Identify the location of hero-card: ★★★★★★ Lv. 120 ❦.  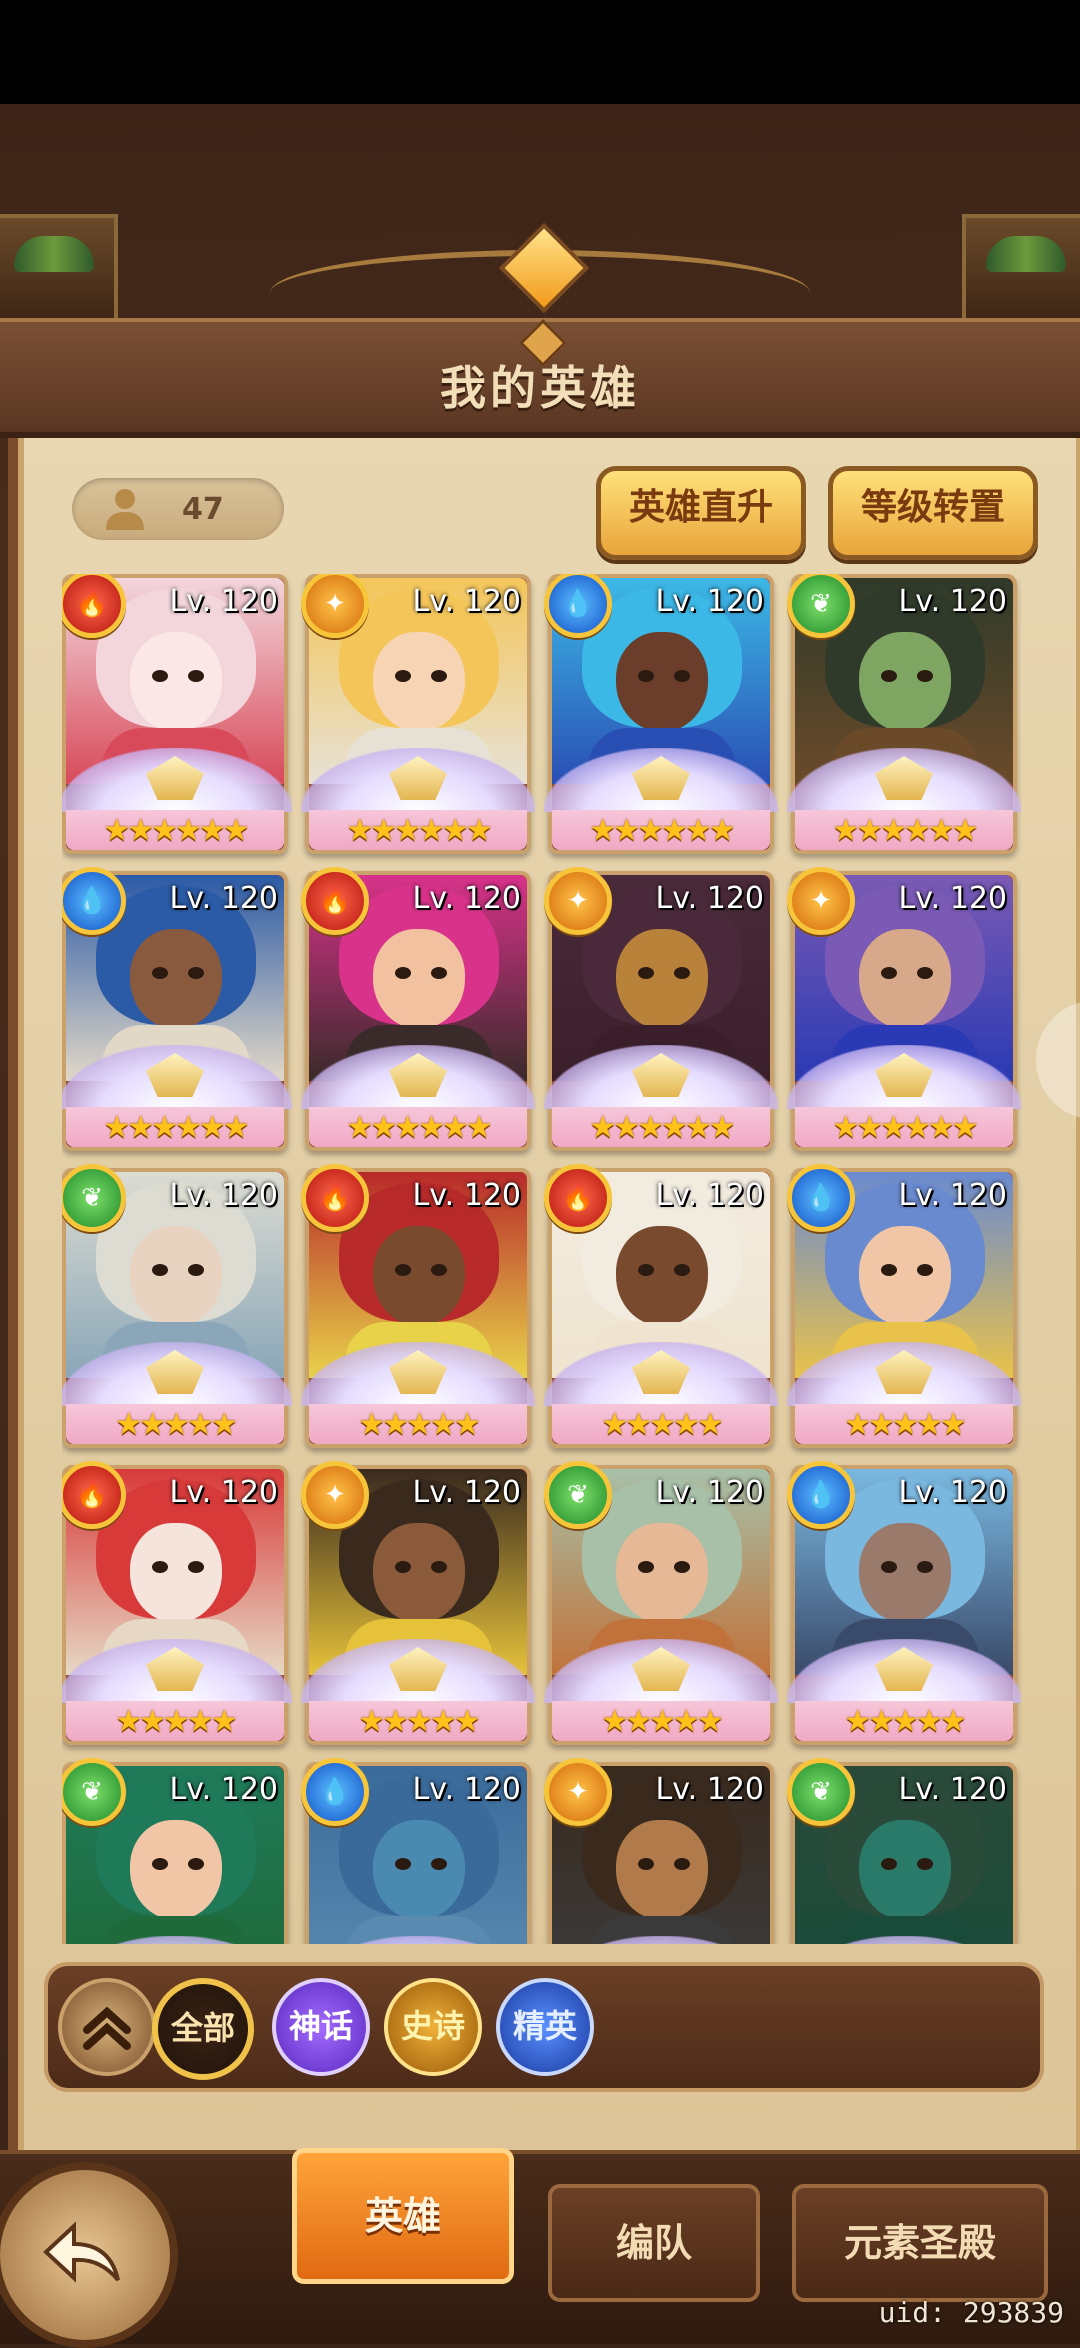
(904, 714).